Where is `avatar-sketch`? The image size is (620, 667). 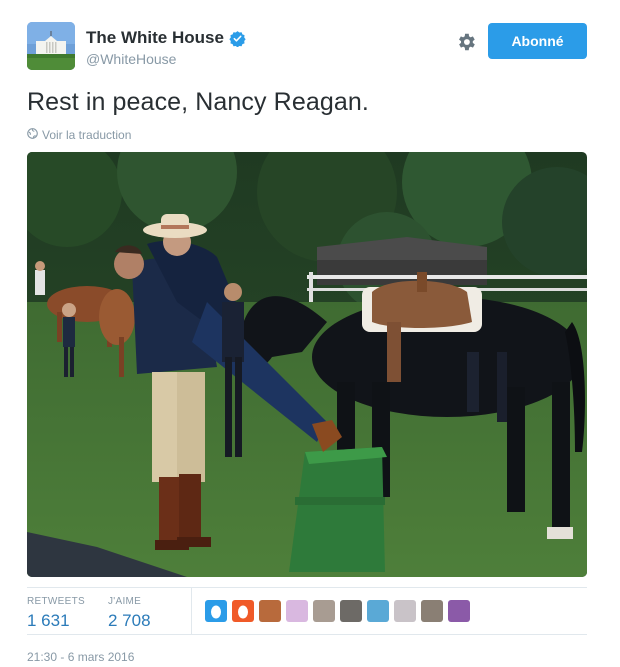
avatar-sketch is located at coordinates (405, 611).